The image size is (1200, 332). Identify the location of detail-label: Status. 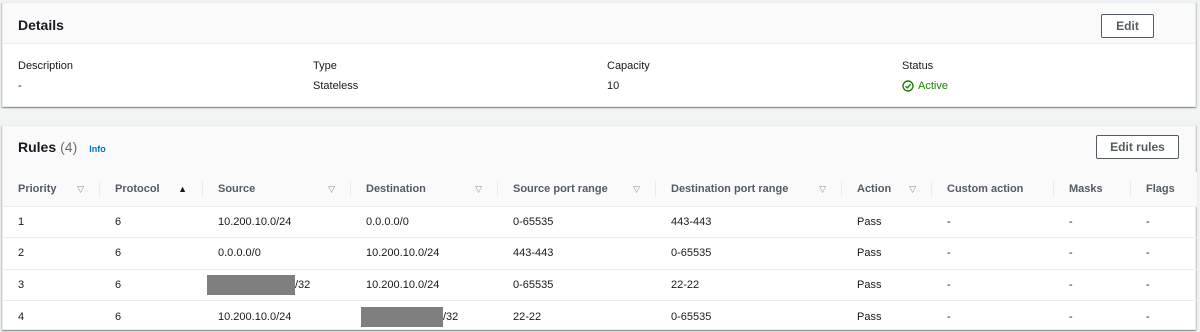
(918, 66).